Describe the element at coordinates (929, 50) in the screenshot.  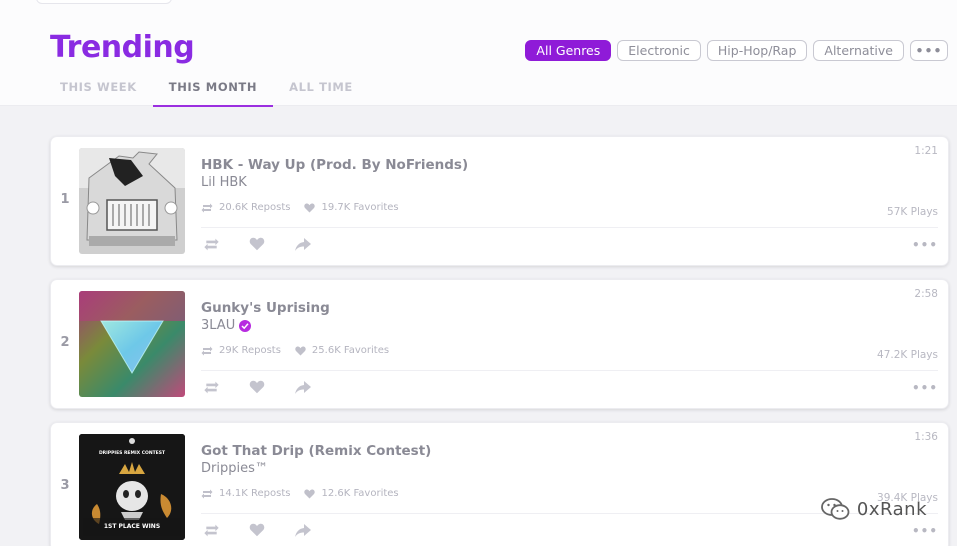
I see `genre-more-button: •••` at that location.